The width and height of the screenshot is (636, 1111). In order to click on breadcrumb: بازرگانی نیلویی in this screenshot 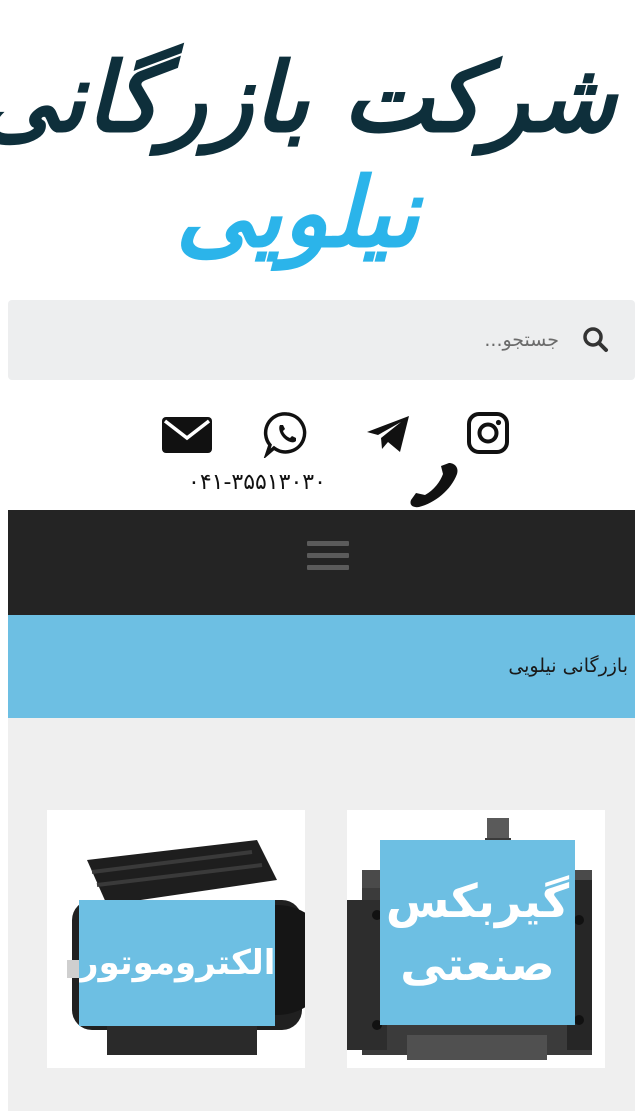, I will do `click(568, 666)`.